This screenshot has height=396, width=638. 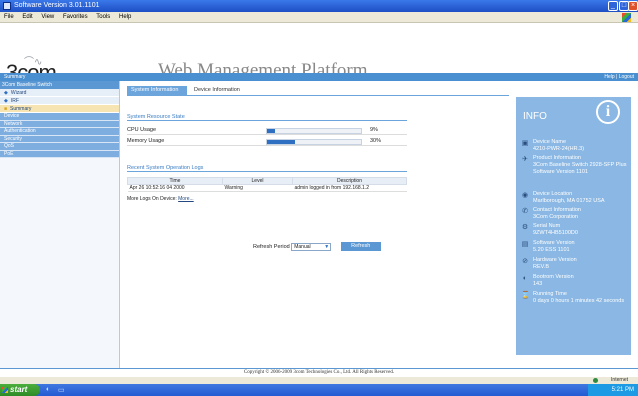 I want to click on info-value: 0 days 0 hours 1 minutes 42 seconds, so click(x=579, y=300).